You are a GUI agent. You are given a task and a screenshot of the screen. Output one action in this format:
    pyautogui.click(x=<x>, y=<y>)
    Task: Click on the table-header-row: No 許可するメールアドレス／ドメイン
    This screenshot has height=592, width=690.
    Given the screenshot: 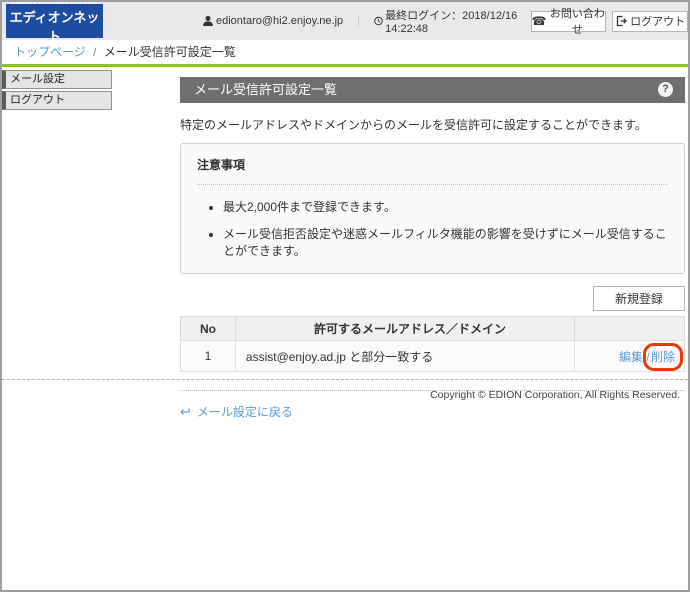 What is the action you would take?
    pyautogui.click(x=432, y=328)
    